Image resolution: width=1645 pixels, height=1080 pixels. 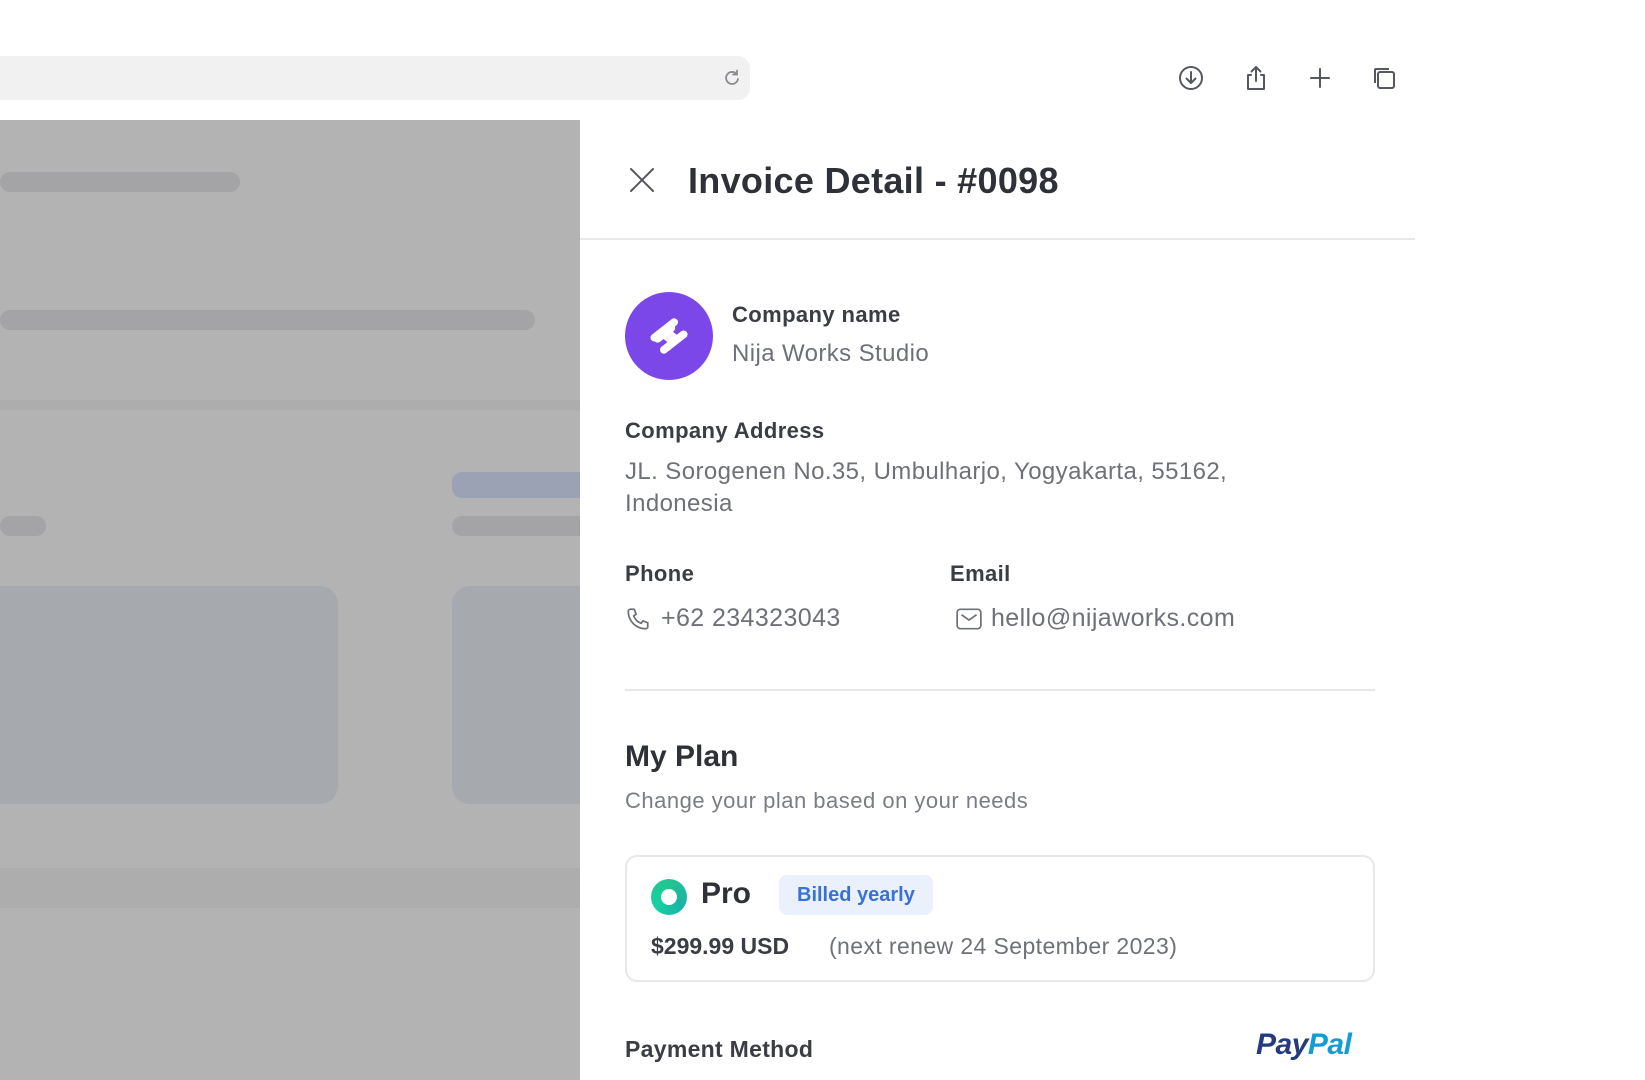 I want to click on drawer-title: Invoice Detail - #0098, so click(x=873, y=180).